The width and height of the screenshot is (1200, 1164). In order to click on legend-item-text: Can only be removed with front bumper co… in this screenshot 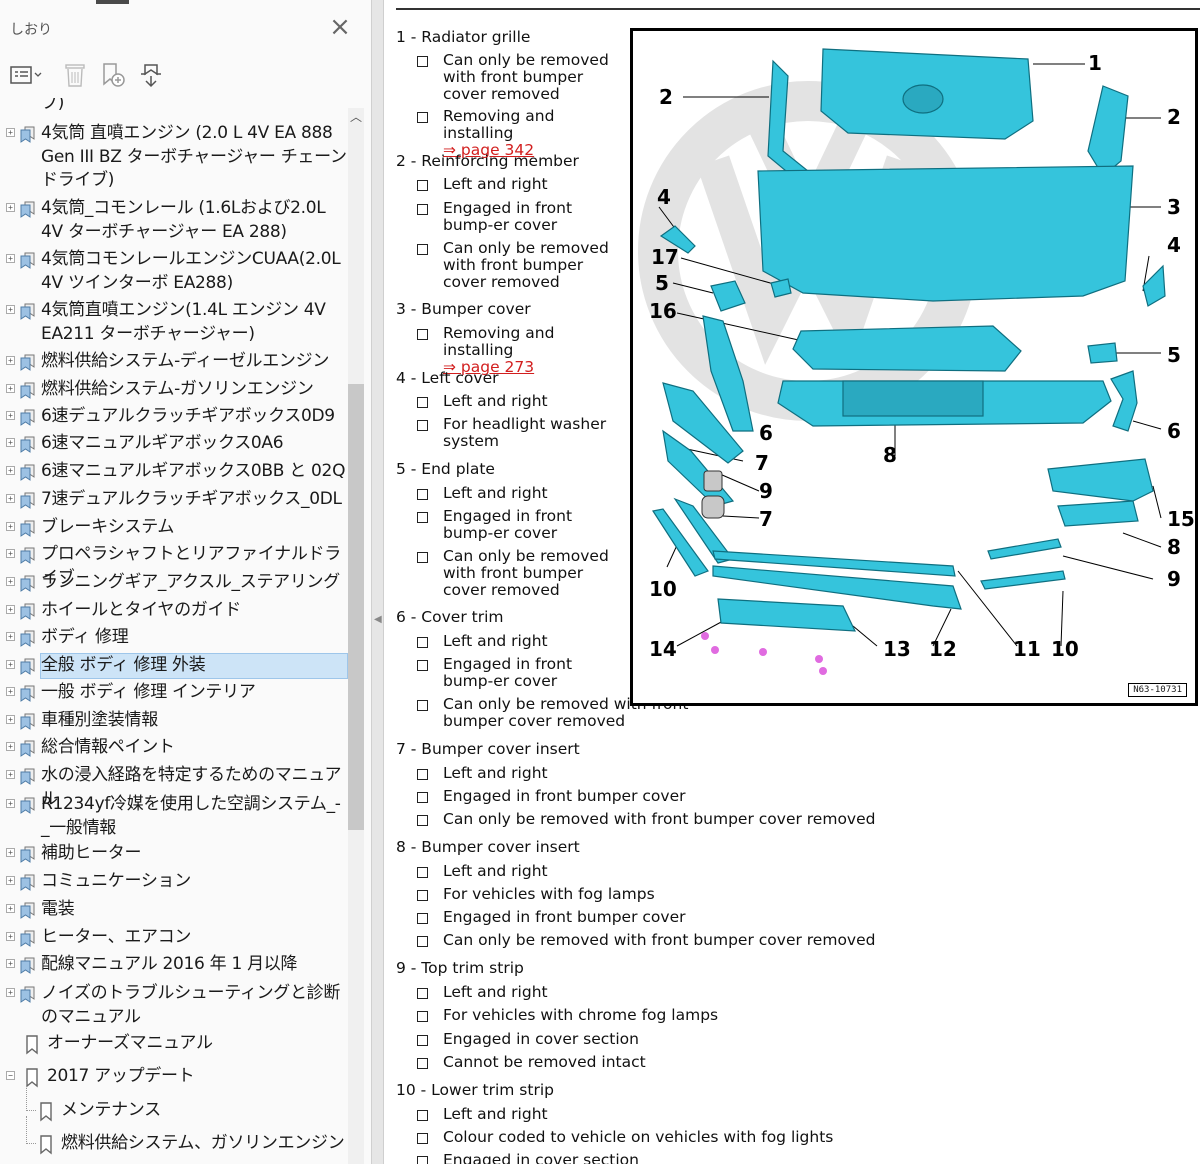, I will do `click(526, 265)`.